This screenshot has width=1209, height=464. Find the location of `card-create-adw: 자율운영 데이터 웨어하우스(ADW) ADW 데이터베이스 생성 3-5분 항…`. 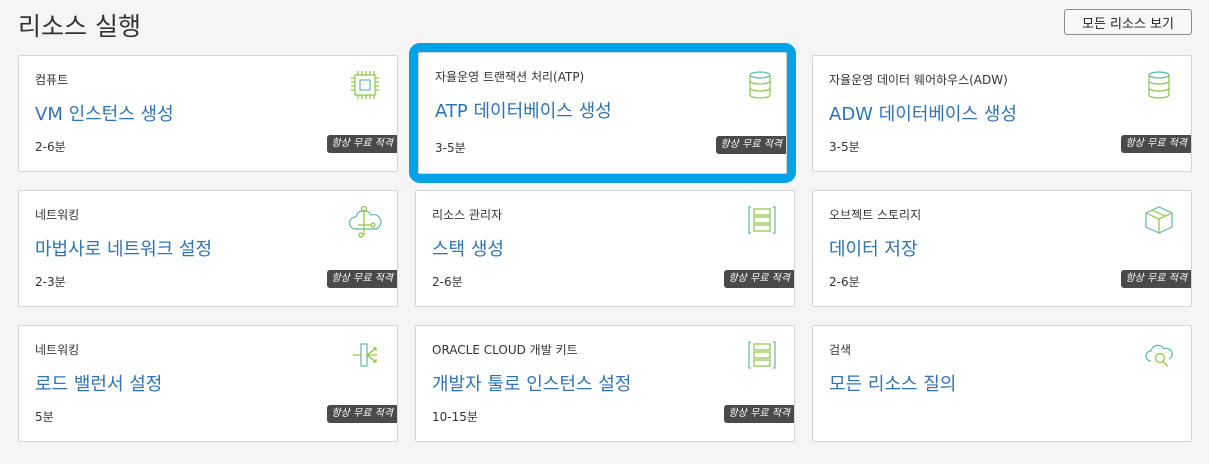

card-create-adw: 자율운영 데이터 웨어하우스(ADW) ADW 데이터베이스 생성 3-5분 항… is located at coordinates (1002, 113).